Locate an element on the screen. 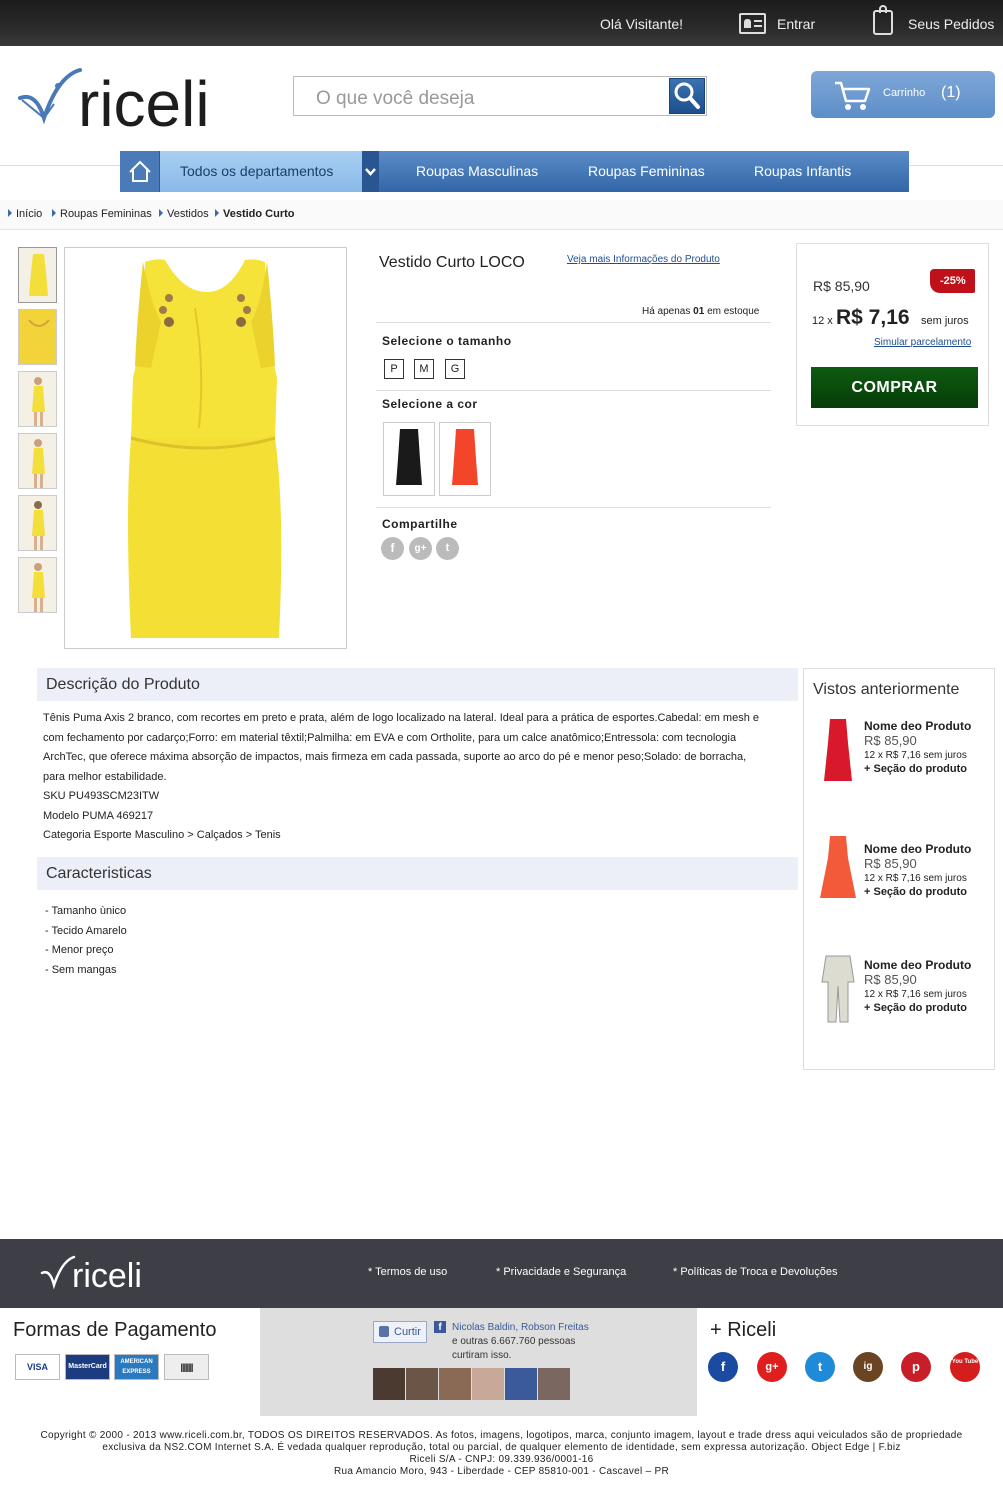  riceli-logo: riceli is located at coordinates (129, 101).